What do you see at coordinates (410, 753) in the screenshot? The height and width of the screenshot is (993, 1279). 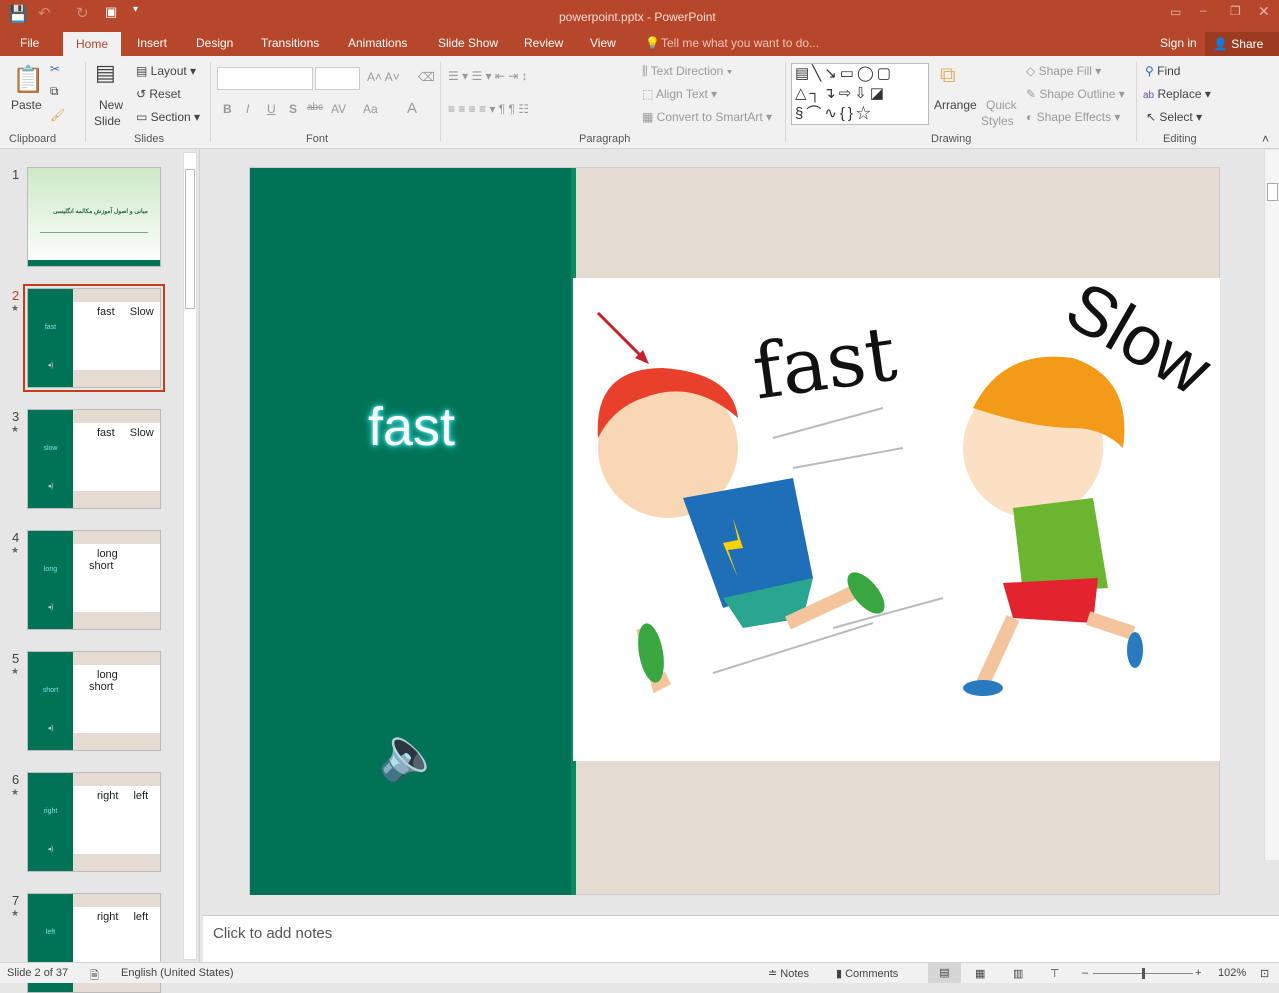 I see `speaker-icon: 🔈` at bounding box center [410, 753].